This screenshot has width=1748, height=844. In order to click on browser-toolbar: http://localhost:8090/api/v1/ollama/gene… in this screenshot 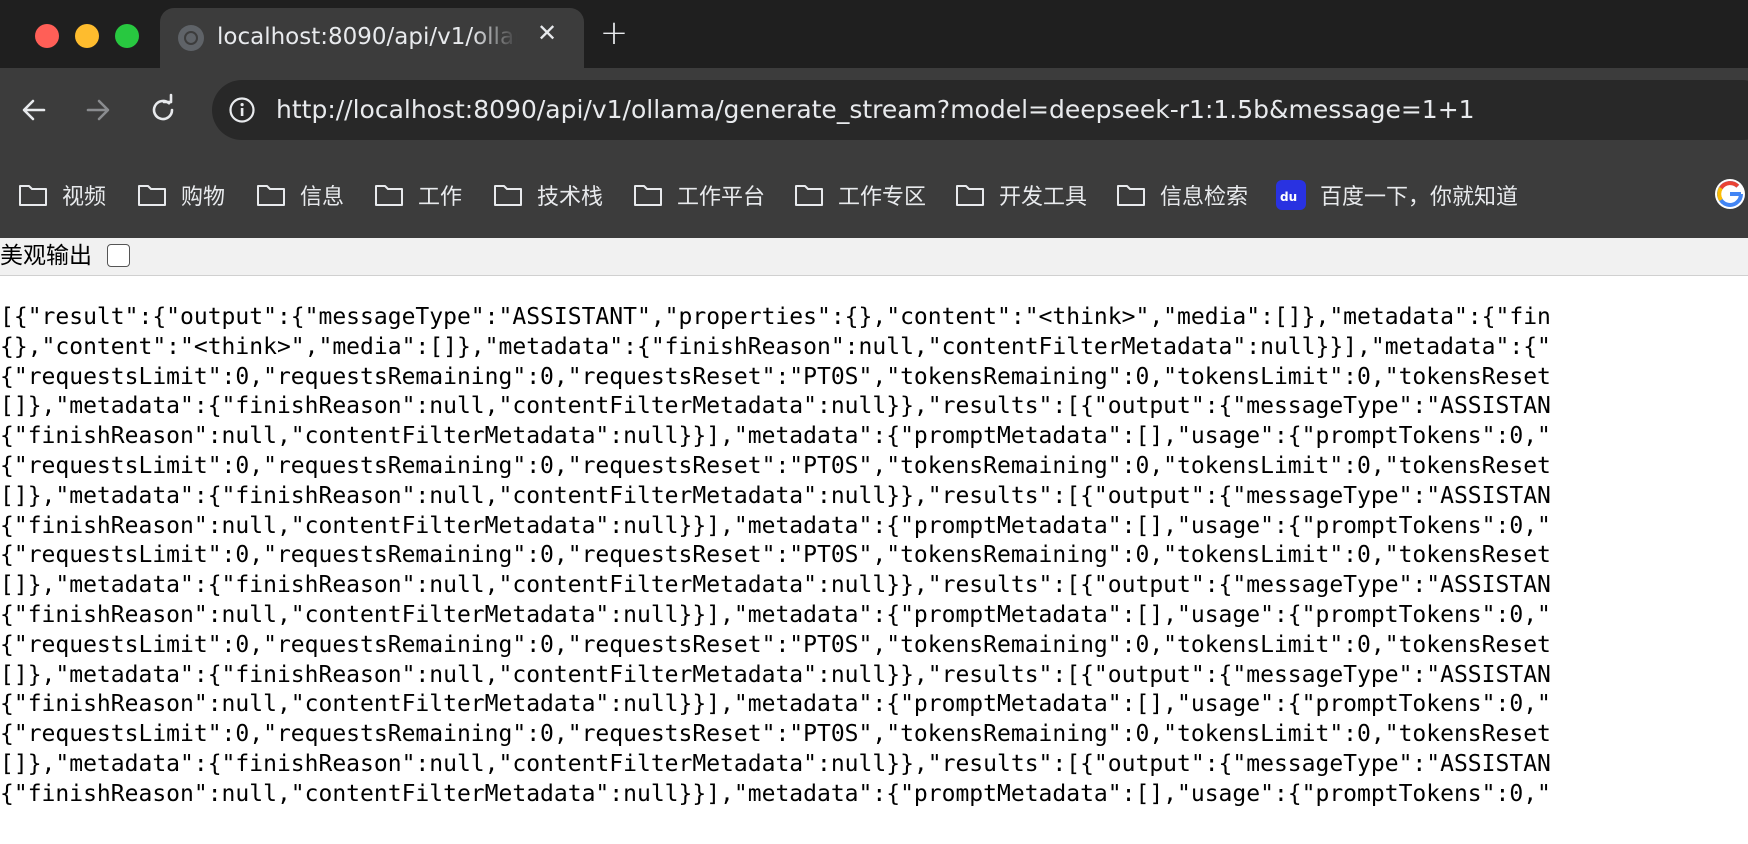, I will do `click(874, 111)`.